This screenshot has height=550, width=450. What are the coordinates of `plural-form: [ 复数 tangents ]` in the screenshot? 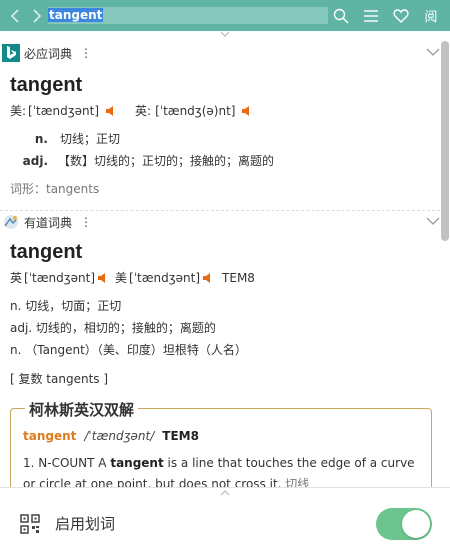 It's located at (59, 379).